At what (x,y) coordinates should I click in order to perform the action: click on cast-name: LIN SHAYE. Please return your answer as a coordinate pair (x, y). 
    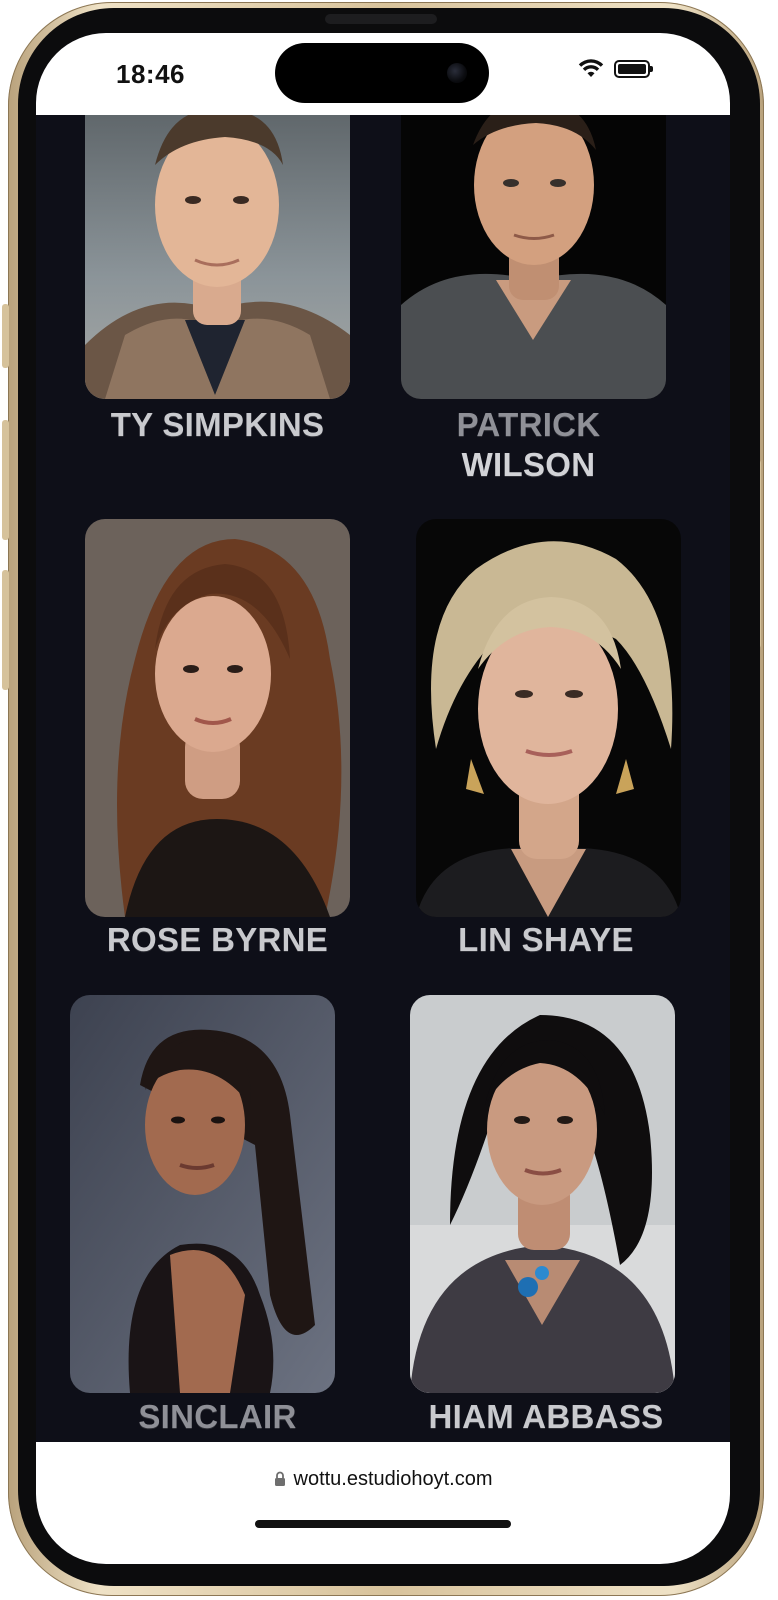
    Looking at the image, I should click on (546, 939).